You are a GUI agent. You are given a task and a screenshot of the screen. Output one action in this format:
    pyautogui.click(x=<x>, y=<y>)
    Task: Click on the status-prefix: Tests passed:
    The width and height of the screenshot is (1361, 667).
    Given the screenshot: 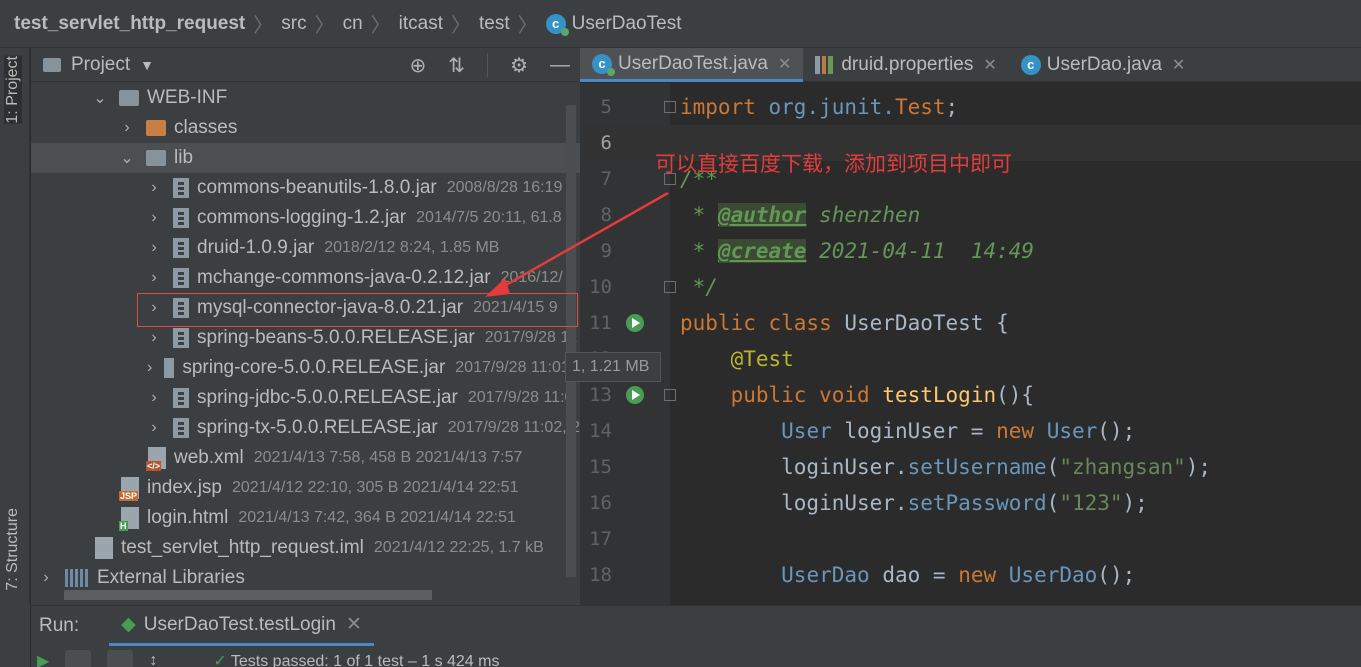 What is the action you would take?
    pyautogui.click(x=279, y=660)
    